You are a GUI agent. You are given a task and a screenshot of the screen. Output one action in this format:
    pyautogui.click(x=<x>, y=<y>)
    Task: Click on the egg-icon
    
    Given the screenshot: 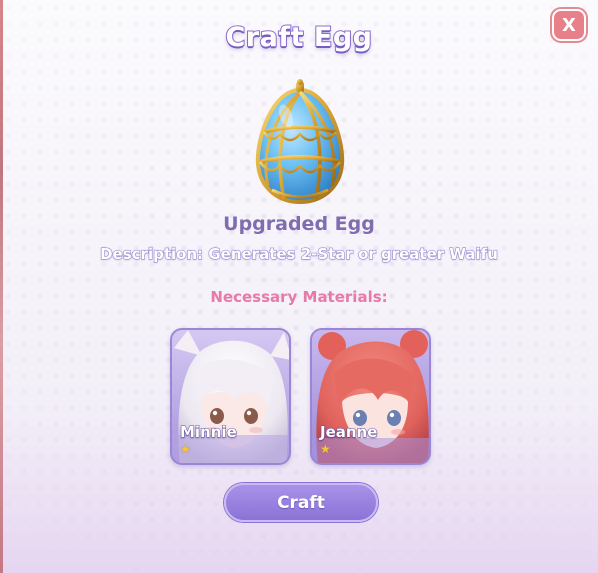 What is the action you would take?
    pyautogui.click(x=300, y=142)
    